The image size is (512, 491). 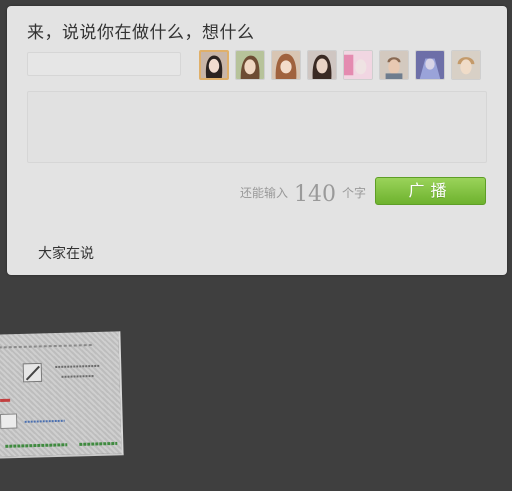 I want to click on name-input, so click(x=104, y=64).